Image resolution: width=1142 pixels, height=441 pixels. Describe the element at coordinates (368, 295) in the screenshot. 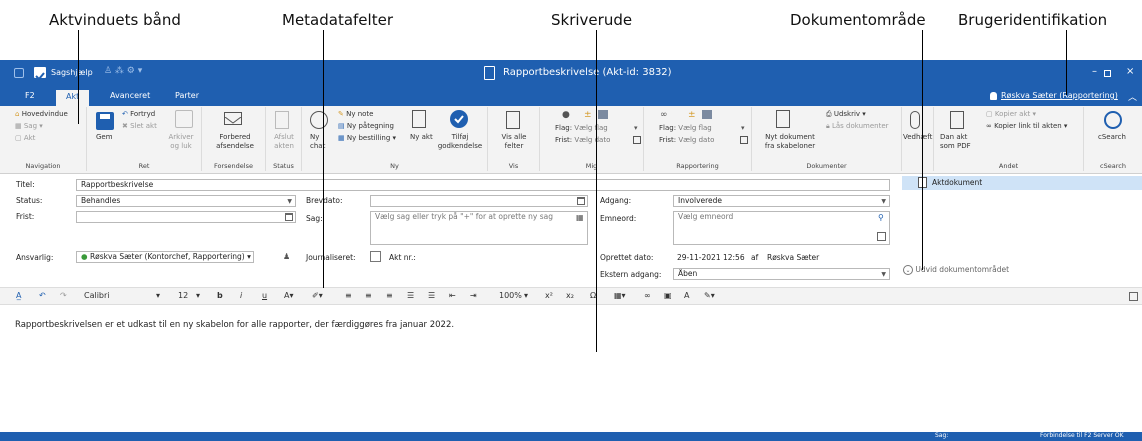

I see `align-center-icon: ≡` at that location.